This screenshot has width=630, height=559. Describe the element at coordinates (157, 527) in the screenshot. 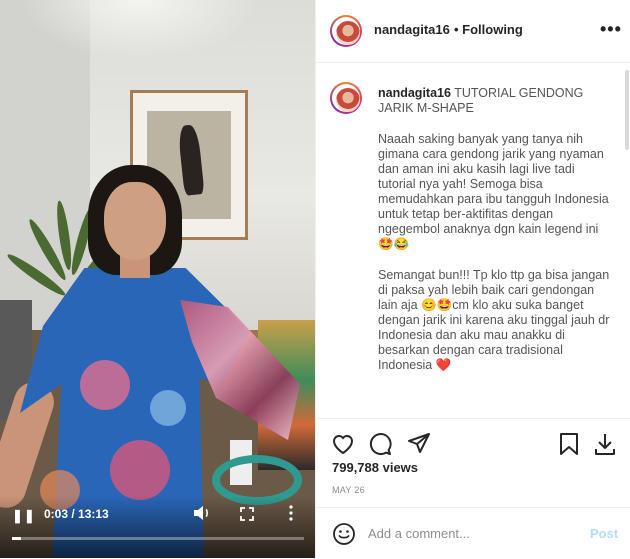

I see `video-controls` at that location.